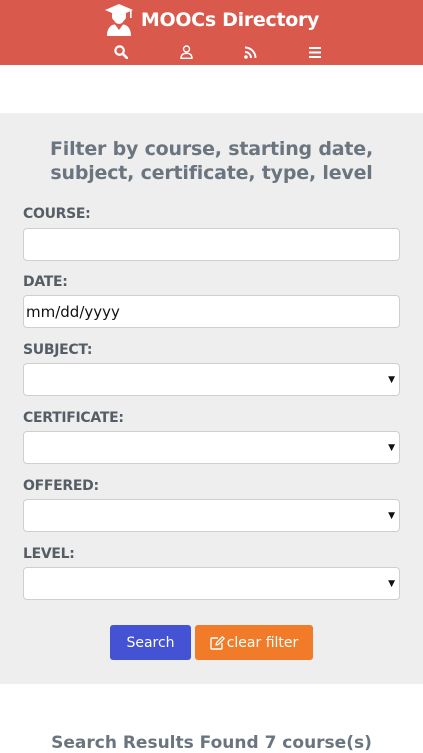 This screenshot has height=753, width=423. Describe the element at coordinates (211, 447) in the screenshot. I see `certificate-select: ▼` at that location.